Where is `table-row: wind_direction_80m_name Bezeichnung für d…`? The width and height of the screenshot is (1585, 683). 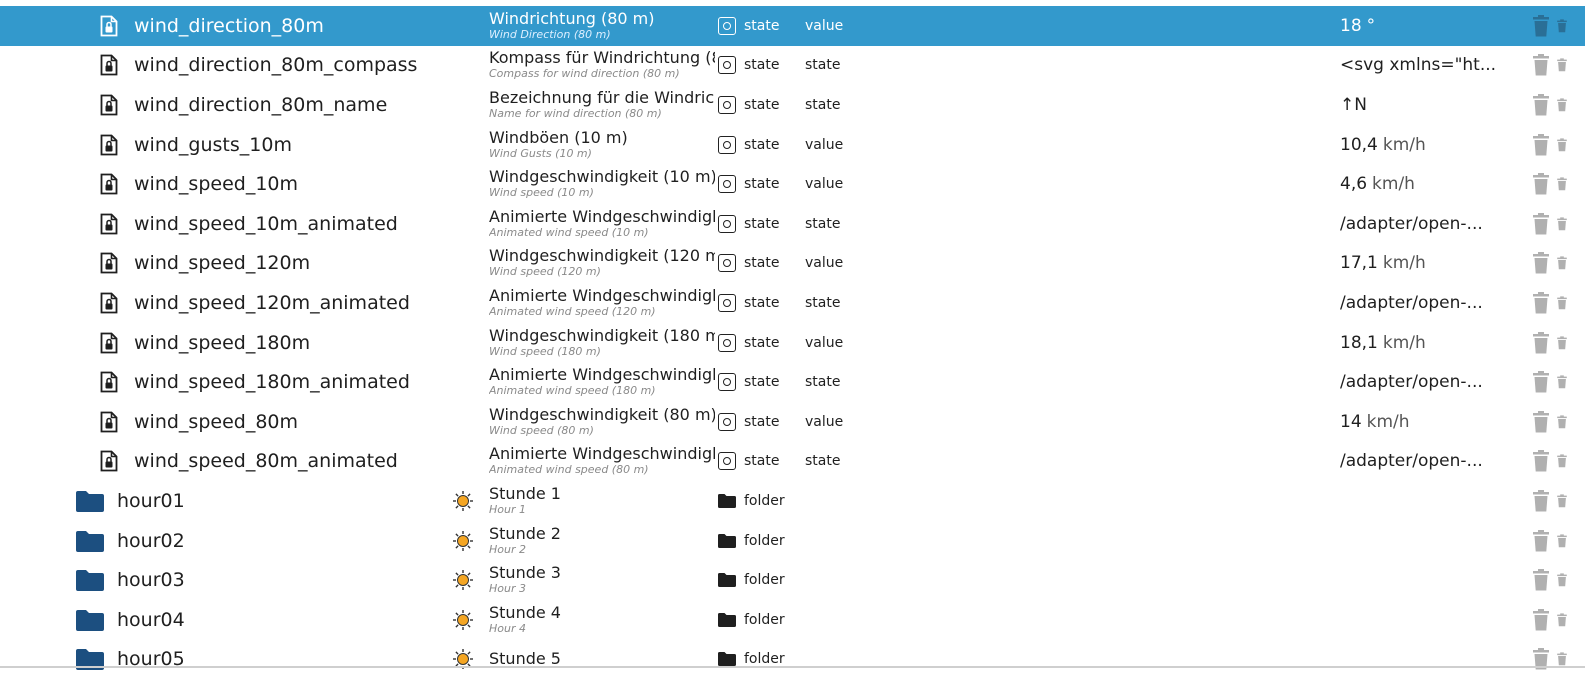 table-row: wind_direction_80m_name Bezeichnung für d… is located at coordinates (792, 105).